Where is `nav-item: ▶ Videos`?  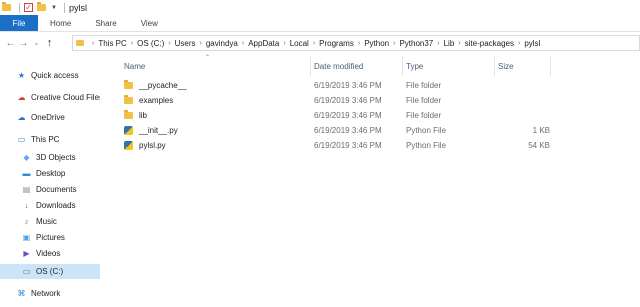
nav-item: ▶ Videos is located at coordinates (50, 253).